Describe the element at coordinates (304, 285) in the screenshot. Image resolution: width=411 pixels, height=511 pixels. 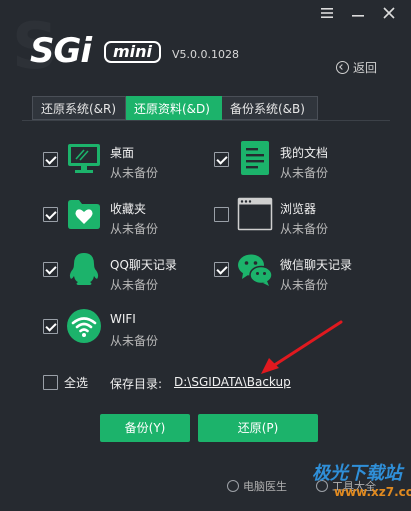
I see `wechat-status: 从未备份` at that location.